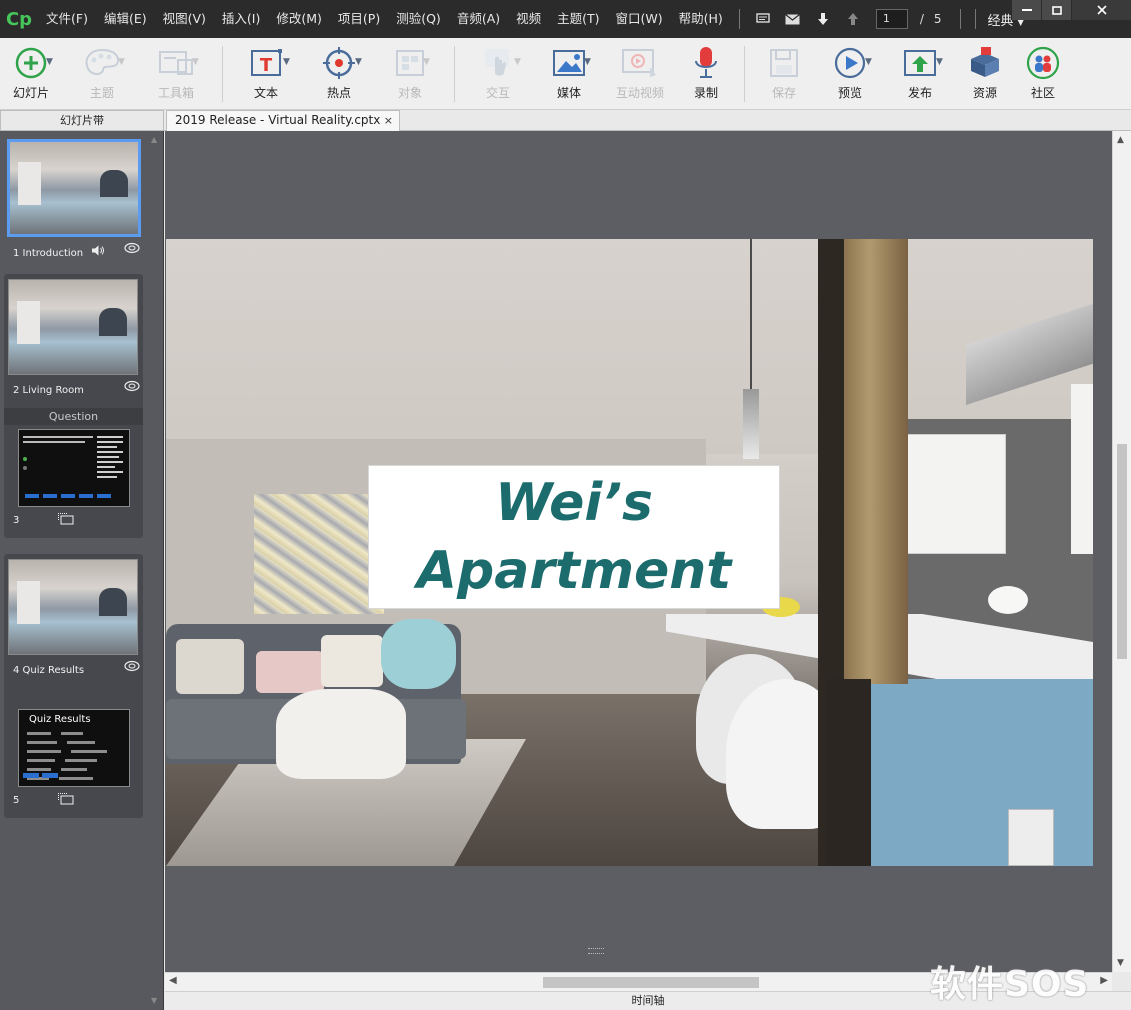 The height and width of the screenshot is (1010, 1131). I want to click on question-text-lines, so click(59, 441).